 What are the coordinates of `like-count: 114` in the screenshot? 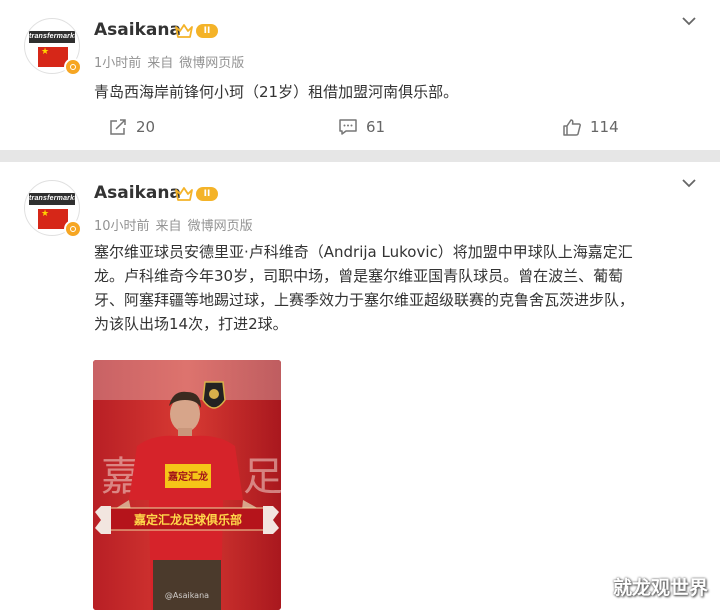 It's located at (604, 127).